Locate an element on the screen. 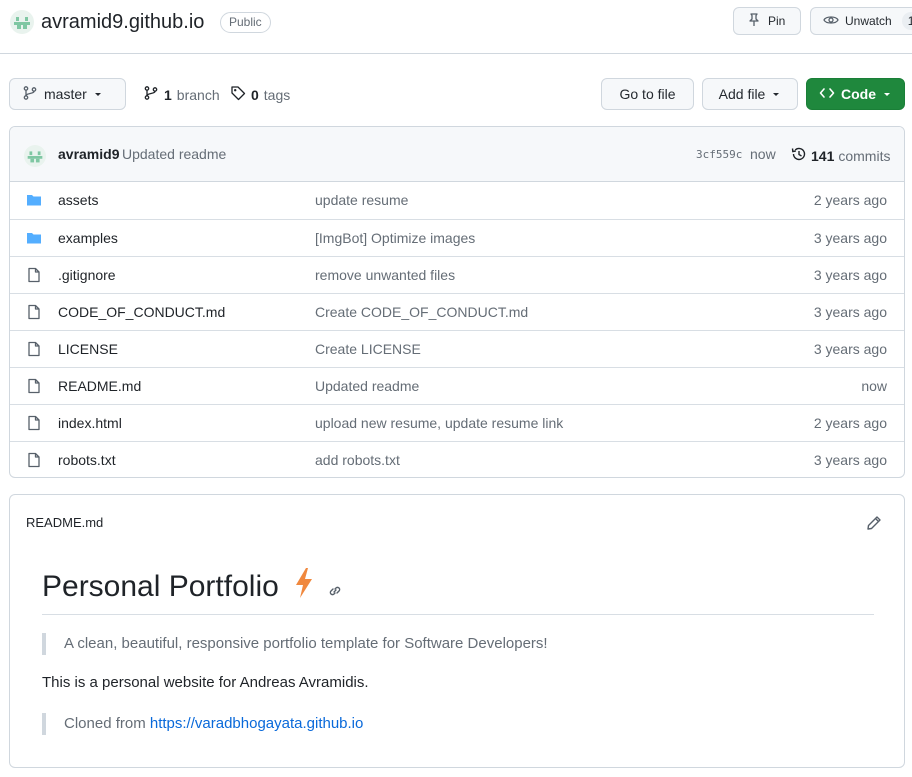 This screenshot has width=912, height=777. readme-heading: Personal Portfolio is located at coordinates (160, 586).